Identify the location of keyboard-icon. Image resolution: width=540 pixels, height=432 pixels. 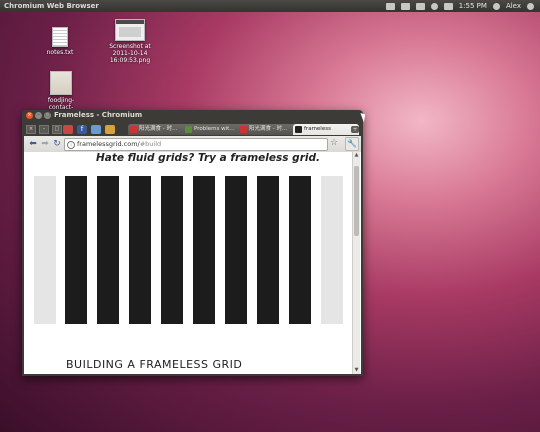
(405, 6).